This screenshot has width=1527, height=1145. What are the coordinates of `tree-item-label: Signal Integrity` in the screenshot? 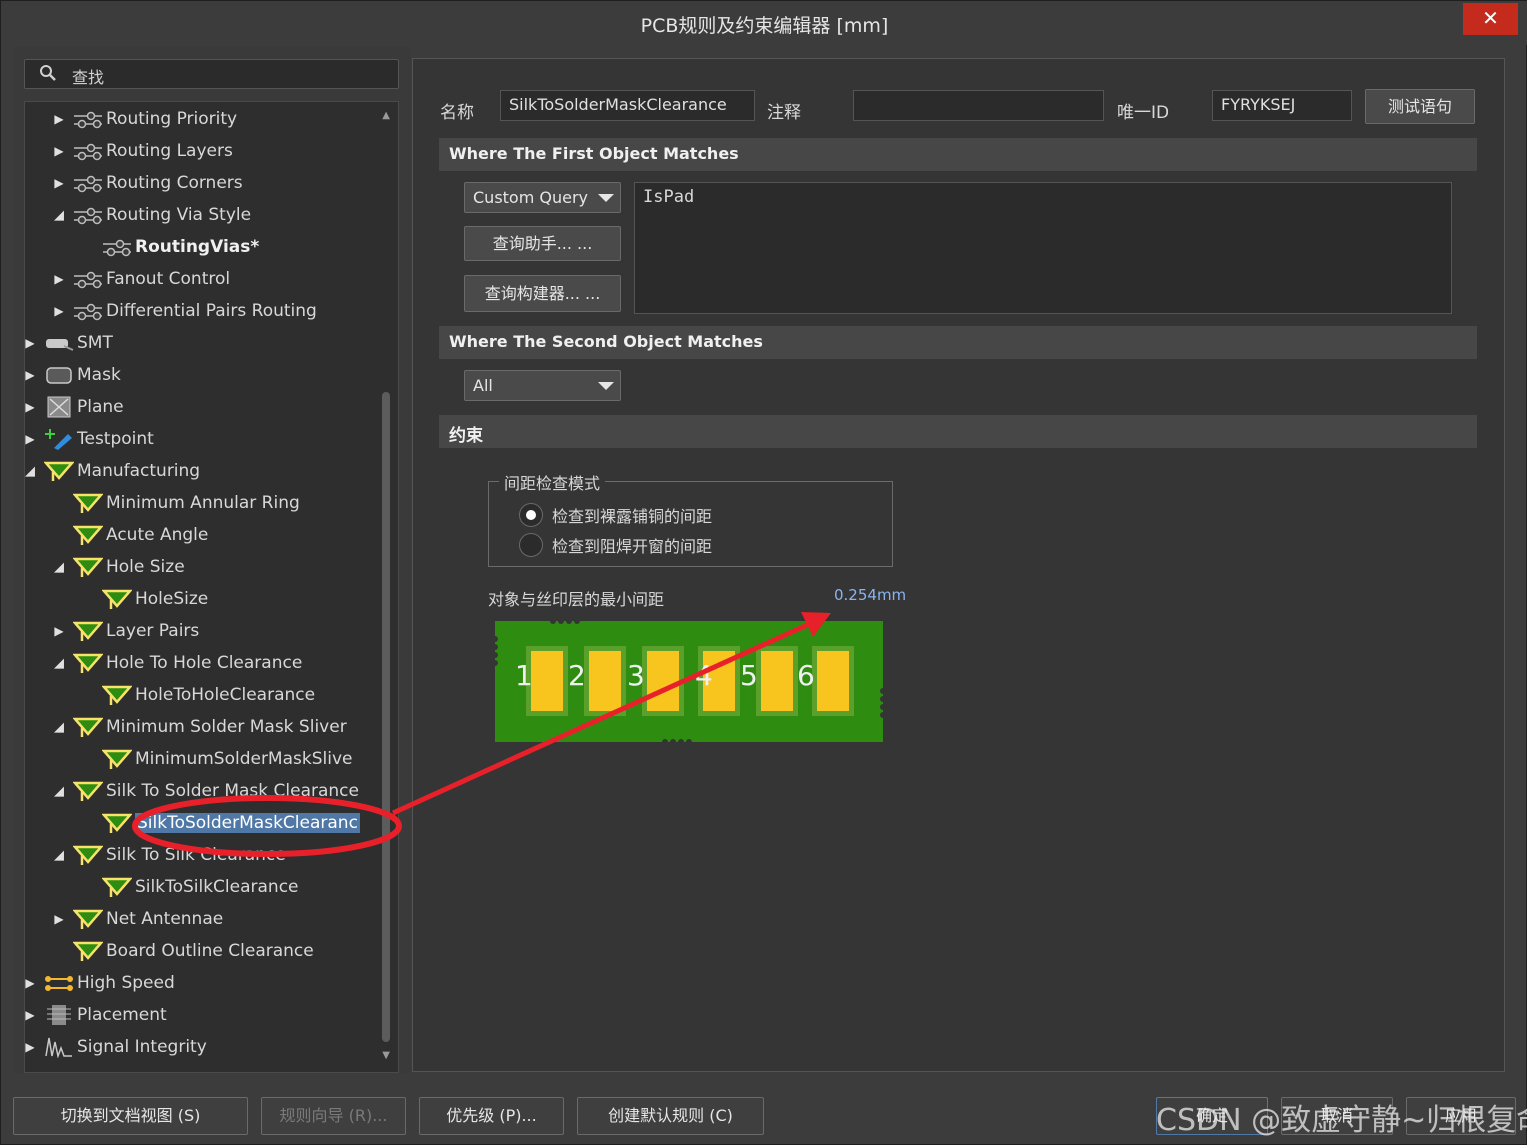 It's located at (142, 1047).